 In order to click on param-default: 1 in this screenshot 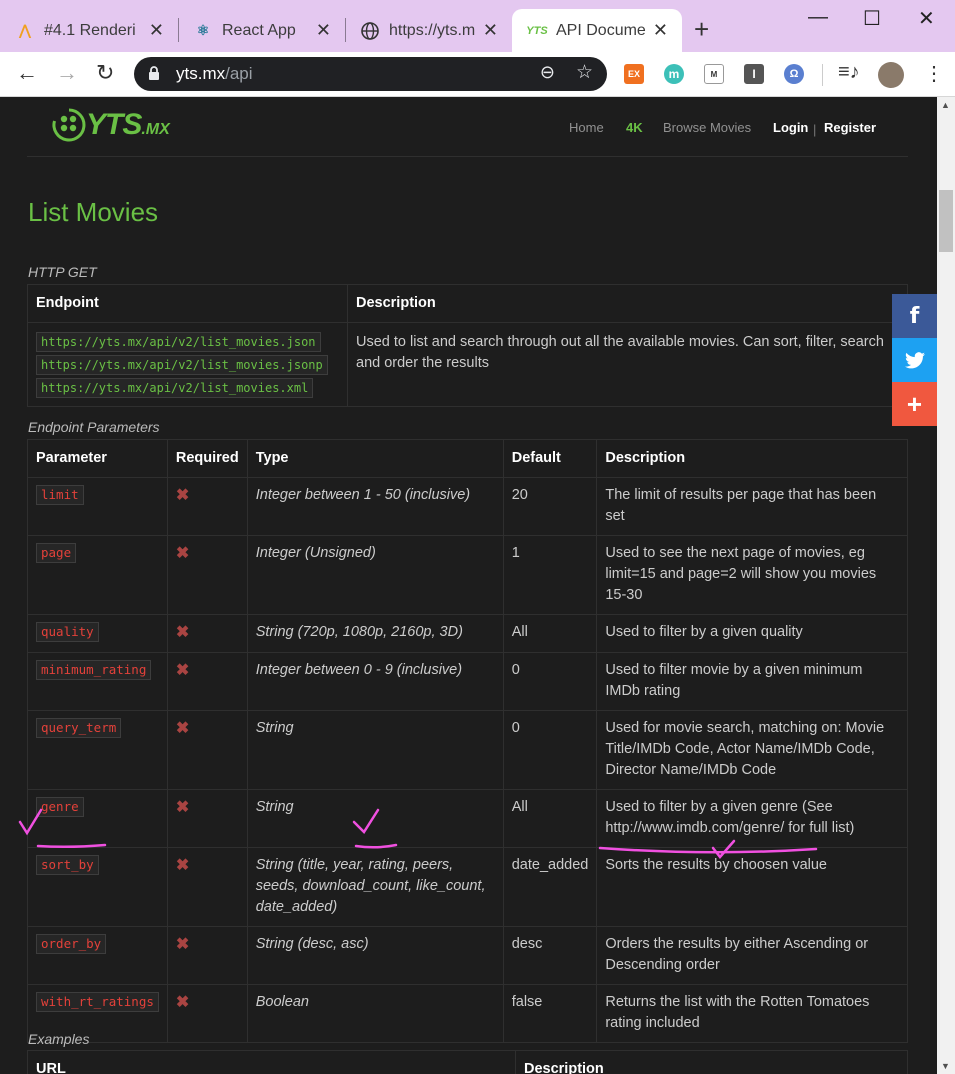, I will do `click(550, 575)`.